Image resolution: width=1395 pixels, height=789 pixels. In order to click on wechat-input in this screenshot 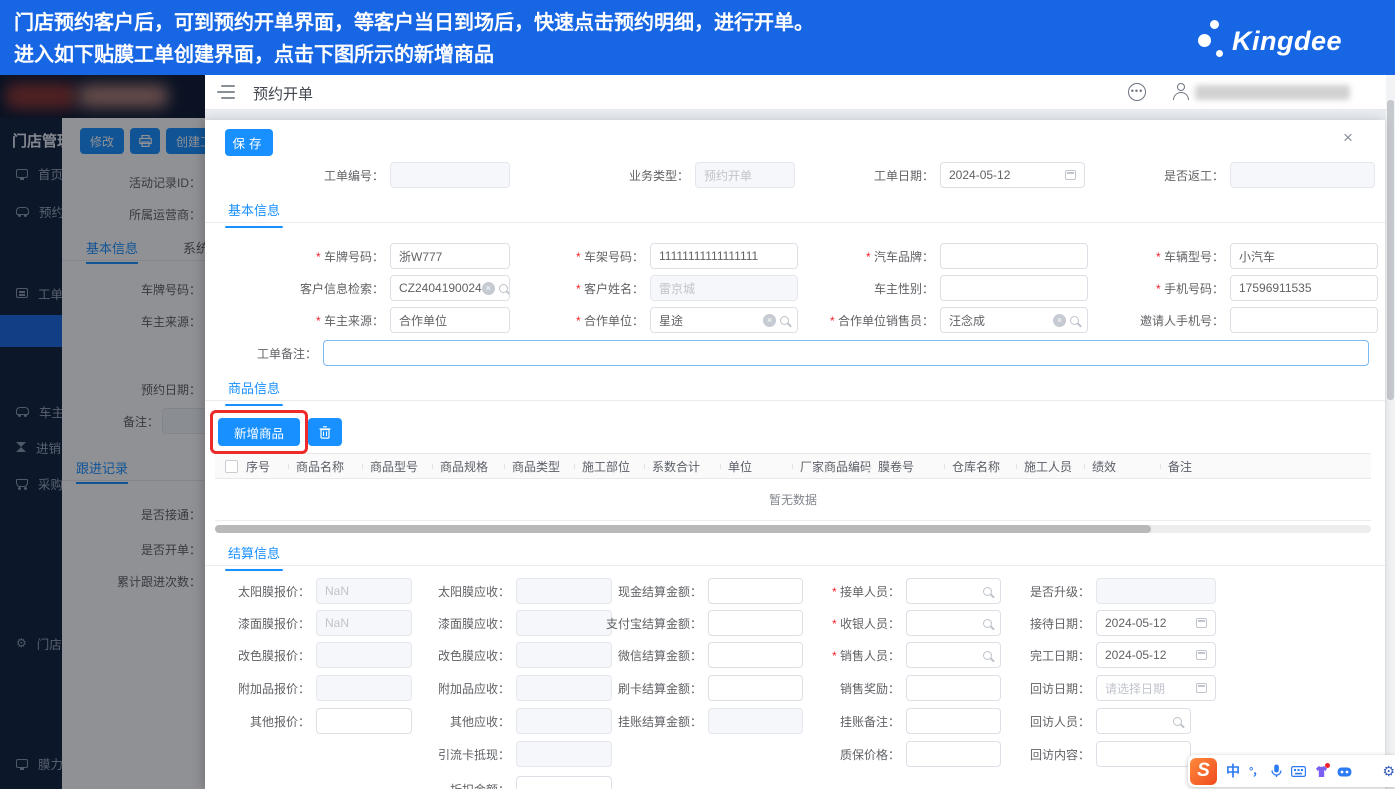, I will do `click(755, 655)`.